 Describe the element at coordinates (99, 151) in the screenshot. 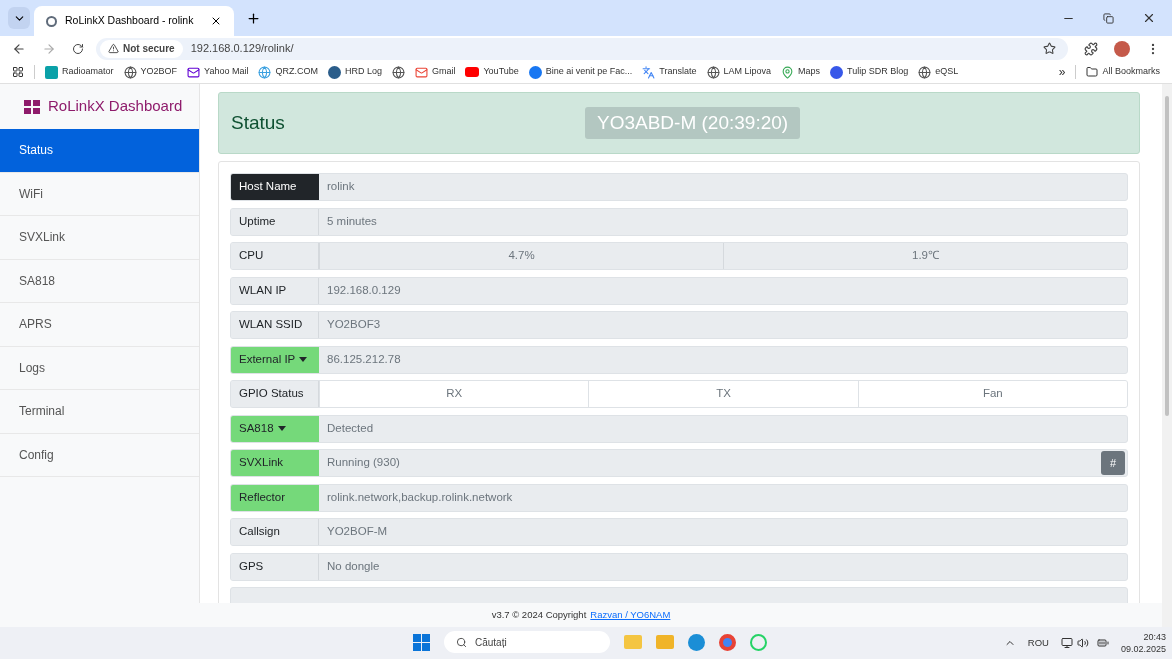

I see `nav-item: Status` at that location.